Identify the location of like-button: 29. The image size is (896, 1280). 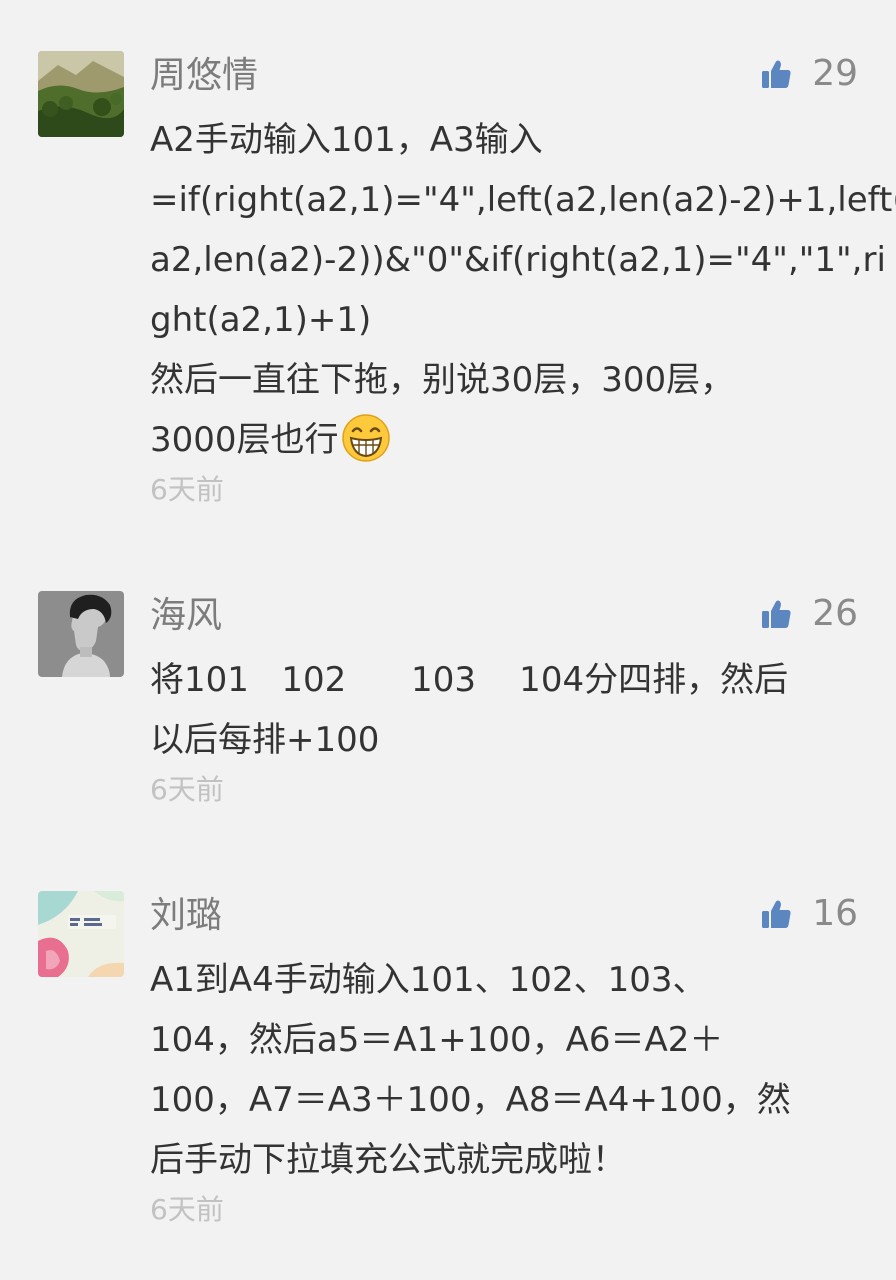
(809, 74).